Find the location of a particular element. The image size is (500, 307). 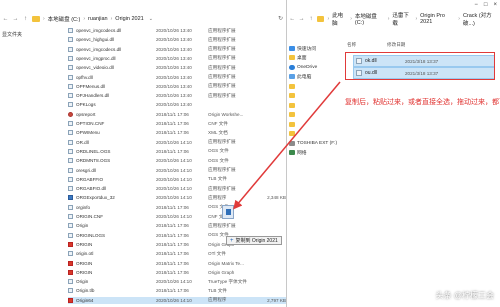

file-name: orginfo is located at coordinates (83, 207).